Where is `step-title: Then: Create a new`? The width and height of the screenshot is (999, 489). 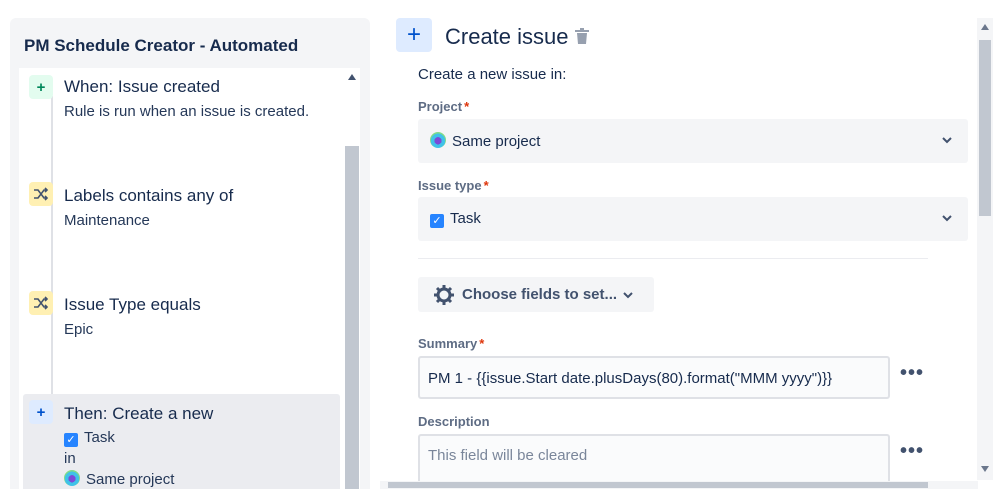 step-title: Then: Create a new is located at coordinates (139, 413).